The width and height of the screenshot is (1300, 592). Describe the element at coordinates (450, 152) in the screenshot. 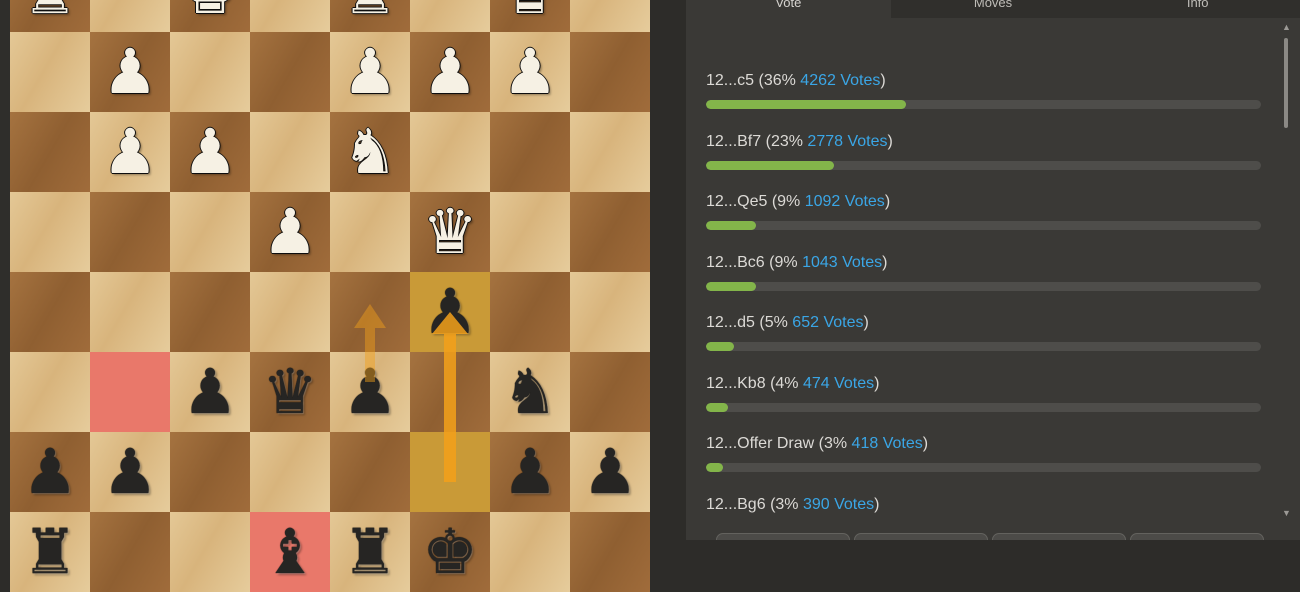

I see `square-f6` at that location.